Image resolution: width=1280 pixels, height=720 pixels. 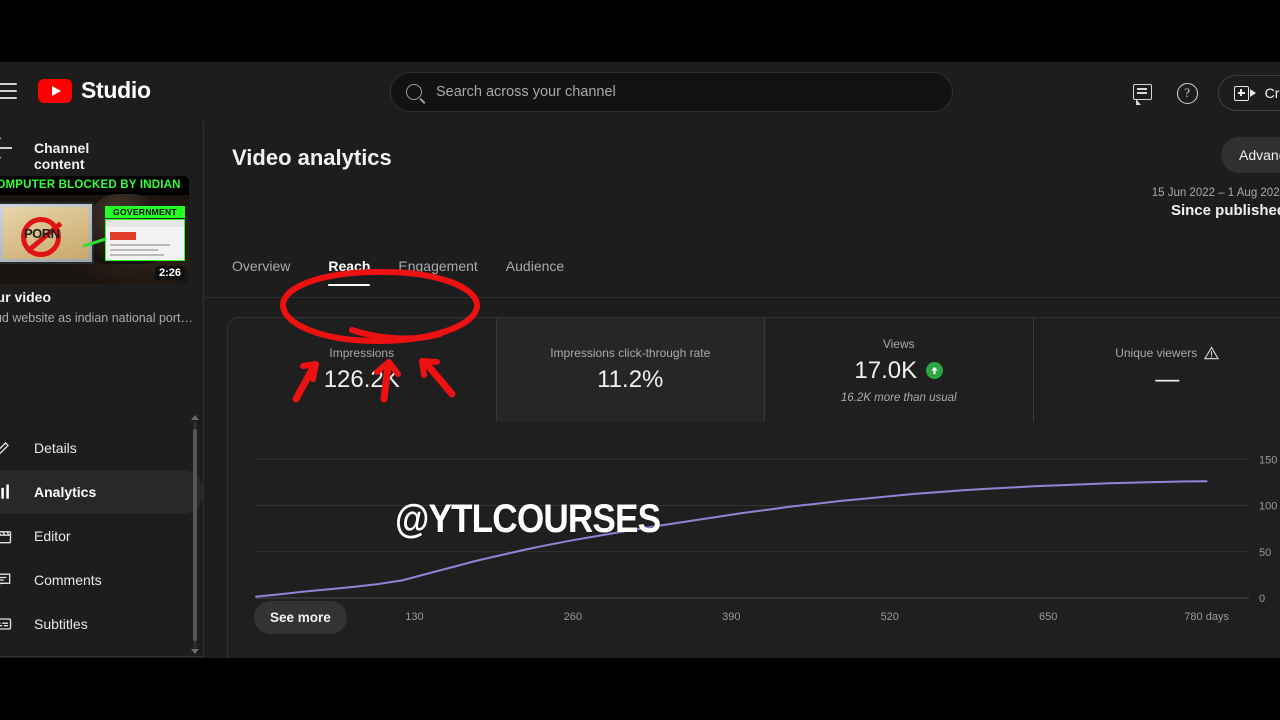 I want to click on arrow-left-icon, so click(x=6, y=148).